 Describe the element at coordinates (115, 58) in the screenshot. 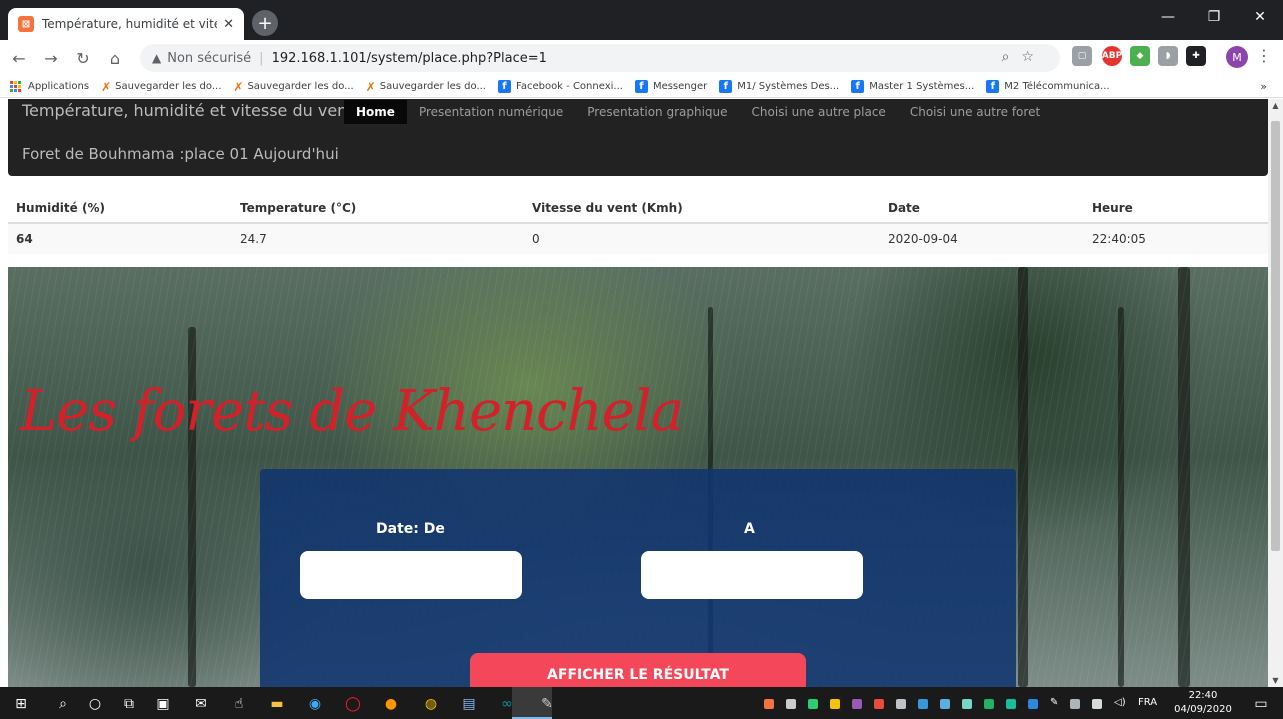

I see `home-icon: ⌂` at that location.